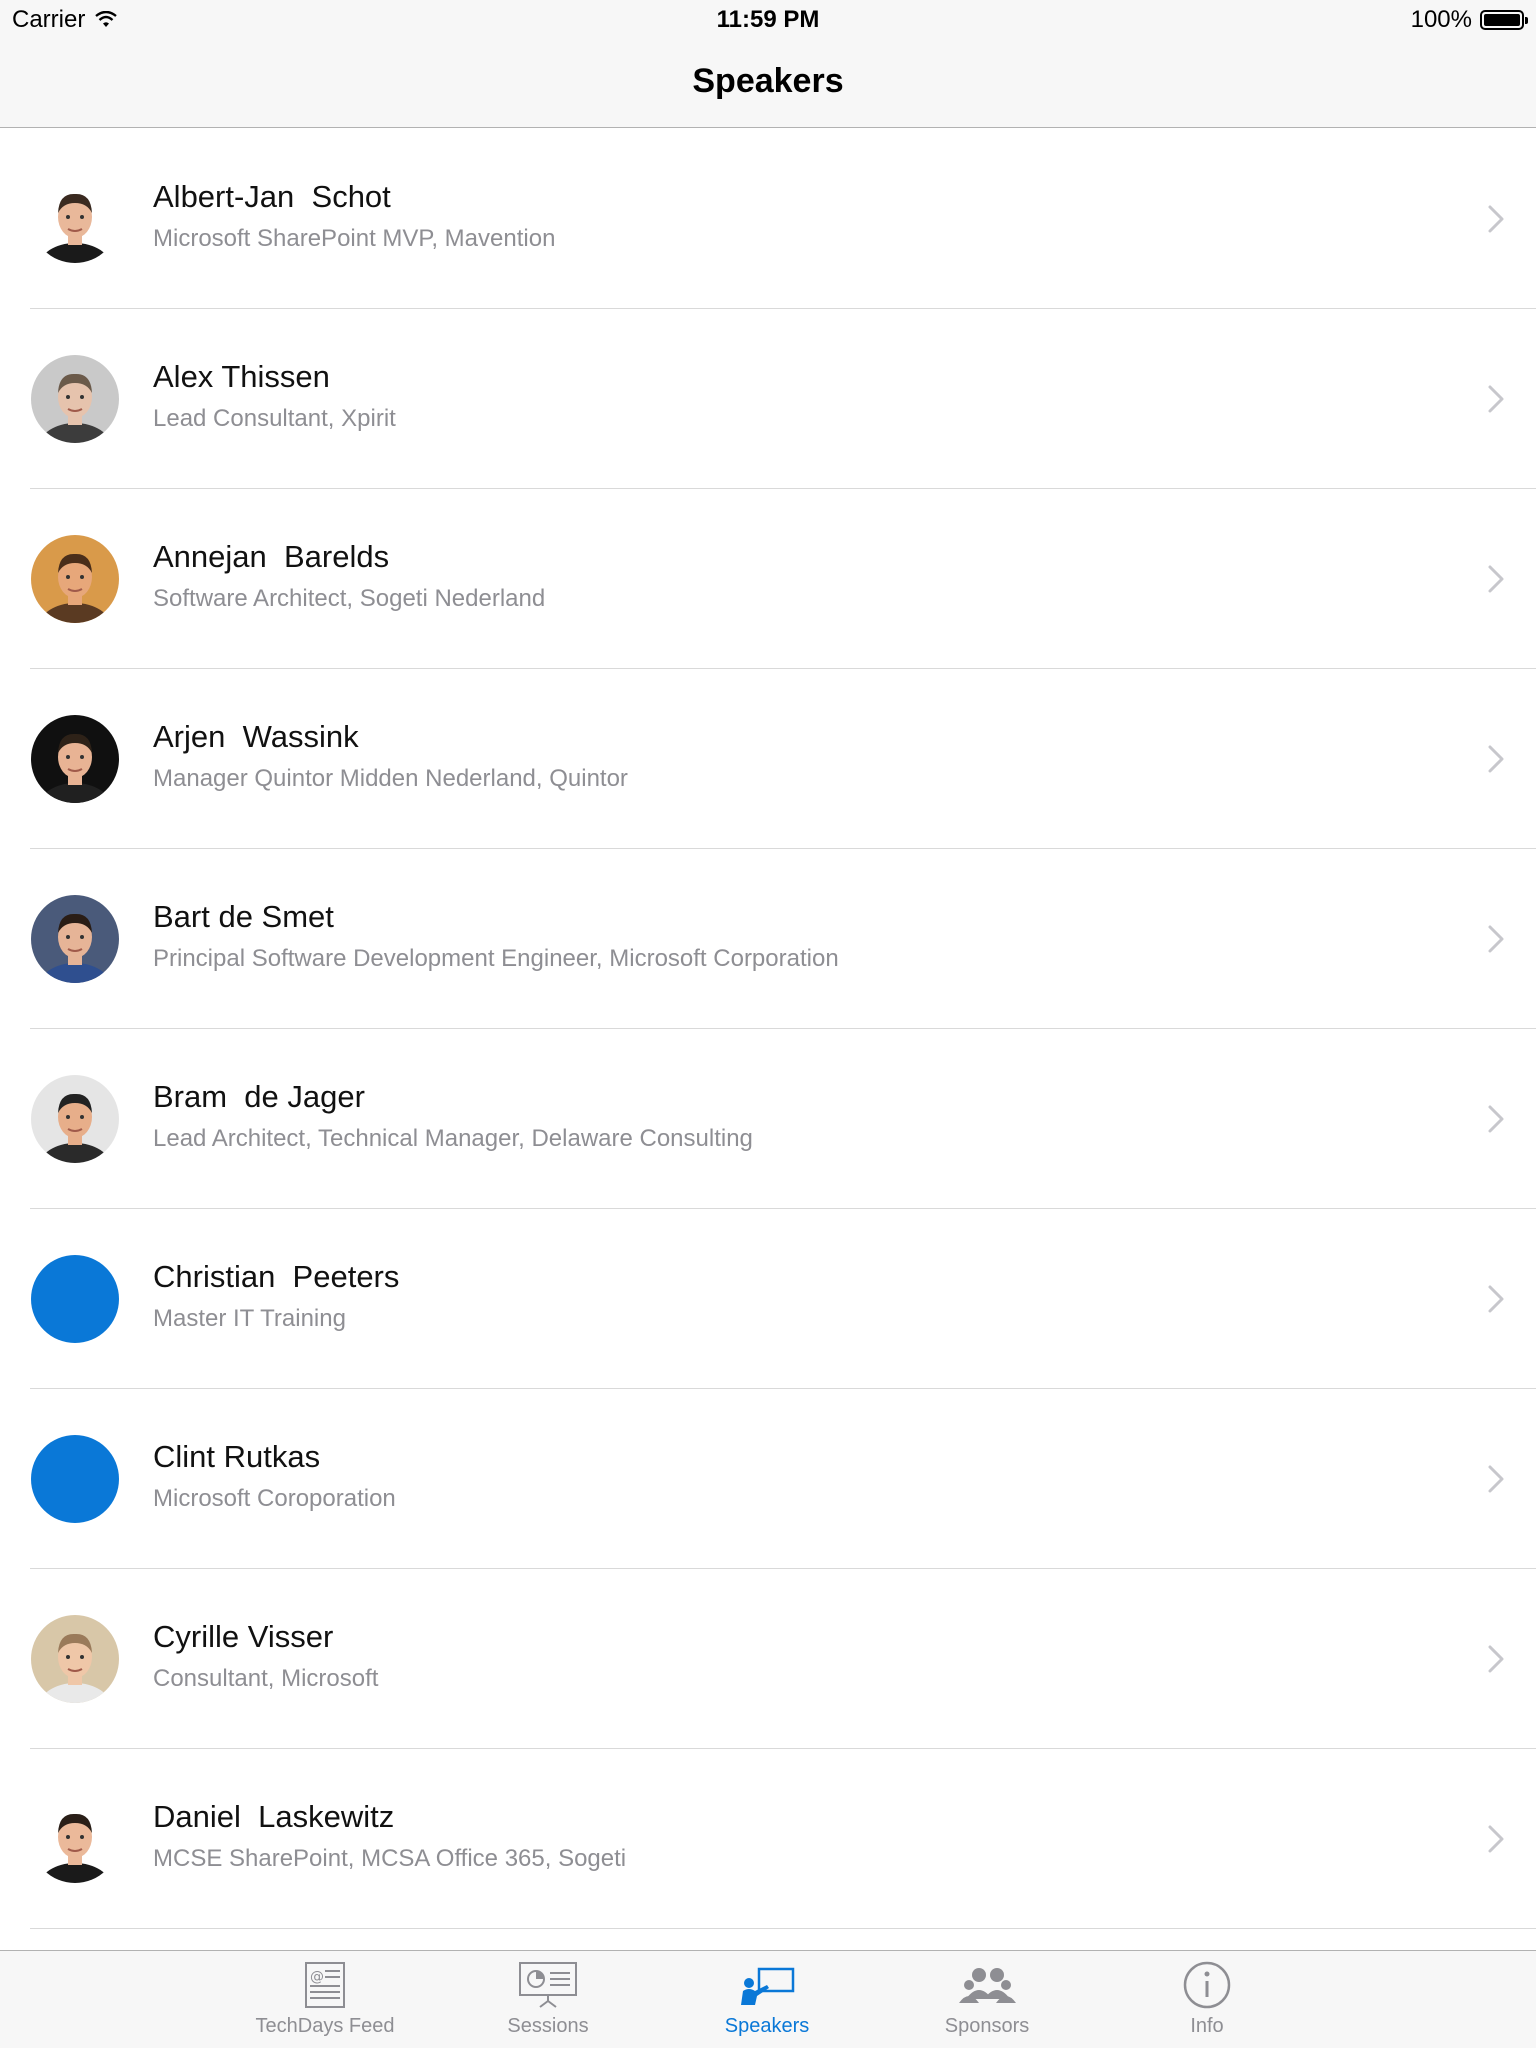 Image resolution: width=1536 pixels, height=2049 pixels. I want to click on battery-indicator: 100%, so click(1469, 20).